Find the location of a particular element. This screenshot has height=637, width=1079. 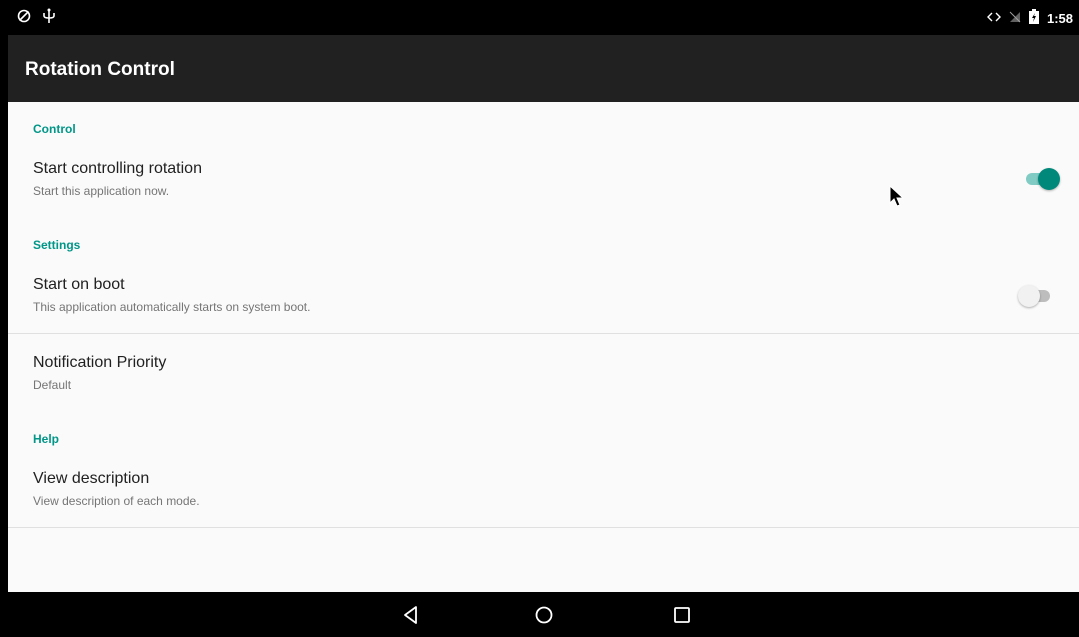

home-icon is located at coordinates (544, 615).